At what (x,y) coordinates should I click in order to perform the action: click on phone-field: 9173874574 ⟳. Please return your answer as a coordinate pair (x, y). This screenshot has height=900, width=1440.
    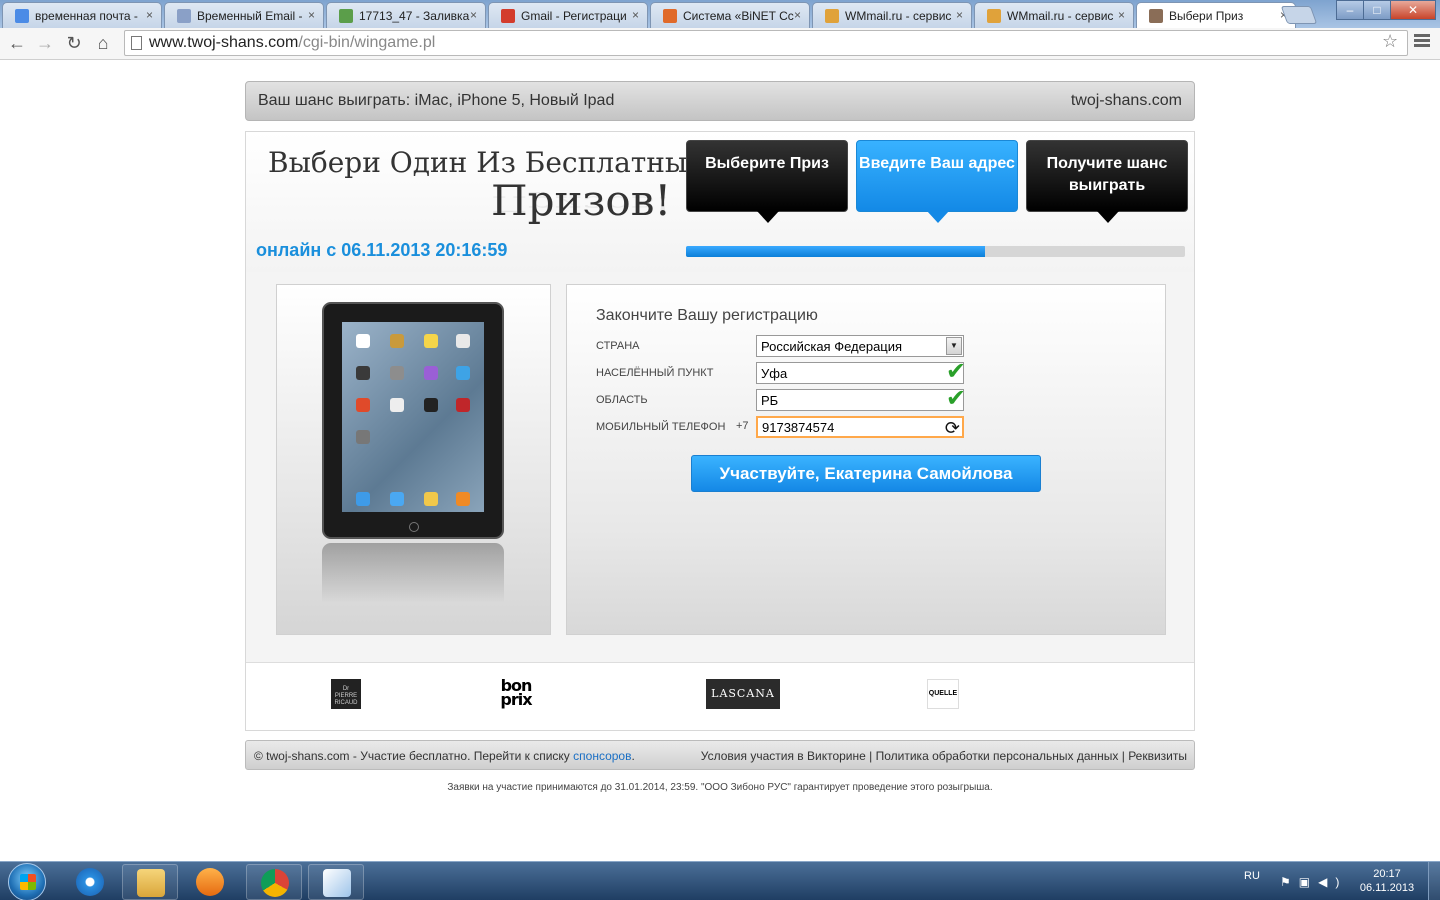
    Looking at the image, I should click on (860, 427).